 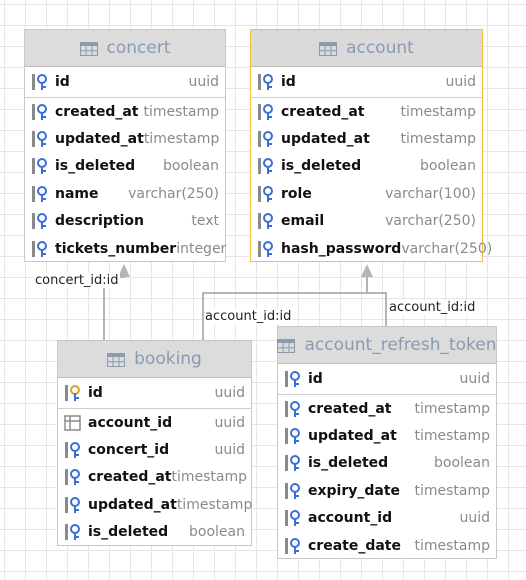 What do you see at coordinates (366, 193) in the screenshot?
I see `field-row: role varchar(100)` at bounding box center [366, 193].